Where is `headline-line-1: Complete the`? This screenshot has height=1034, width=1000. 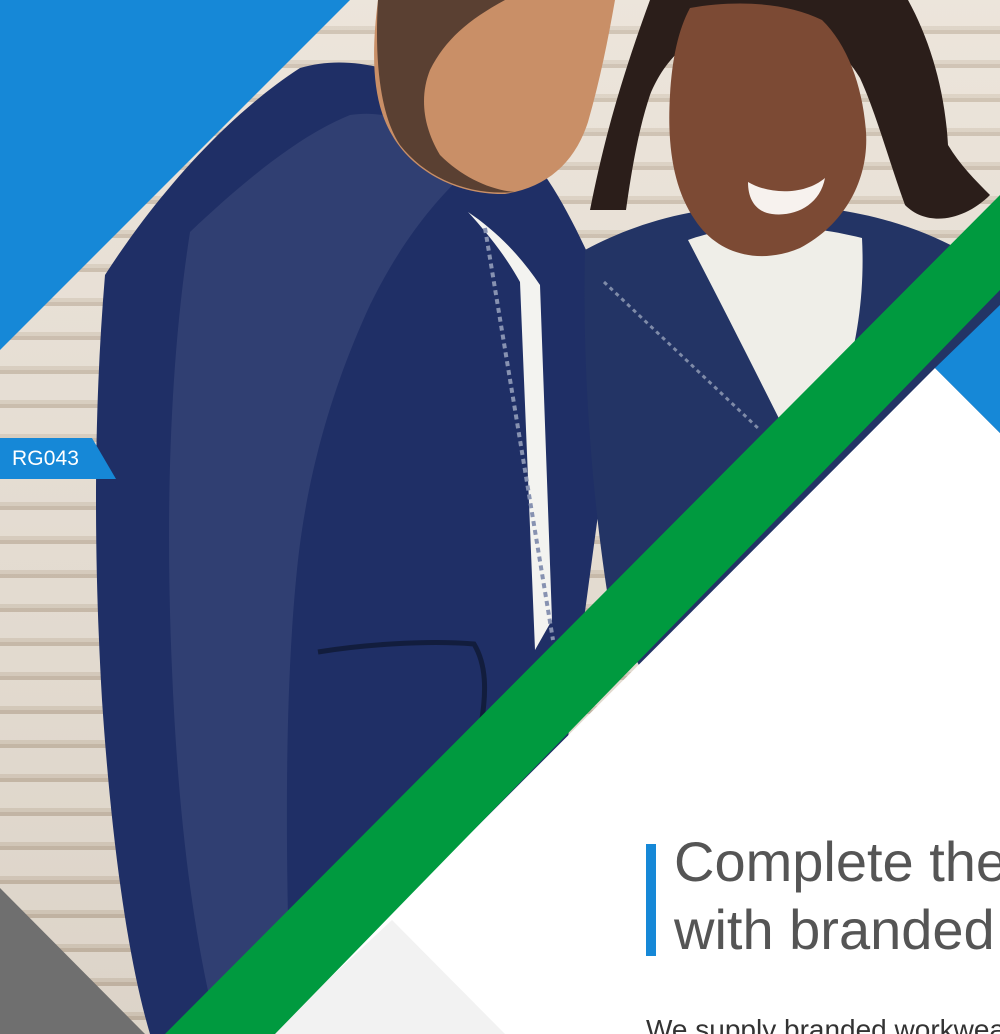 headline-line-1: Complete the is located at coordinates (837, 861).